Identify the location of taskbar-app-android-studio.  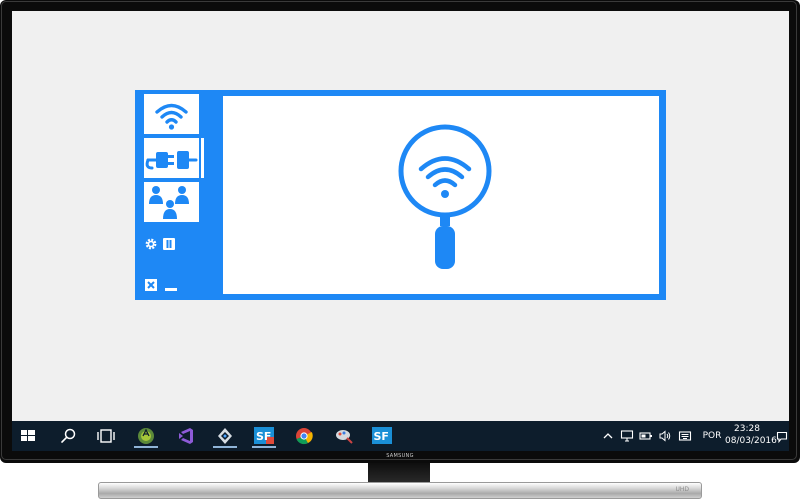
(146, 436).